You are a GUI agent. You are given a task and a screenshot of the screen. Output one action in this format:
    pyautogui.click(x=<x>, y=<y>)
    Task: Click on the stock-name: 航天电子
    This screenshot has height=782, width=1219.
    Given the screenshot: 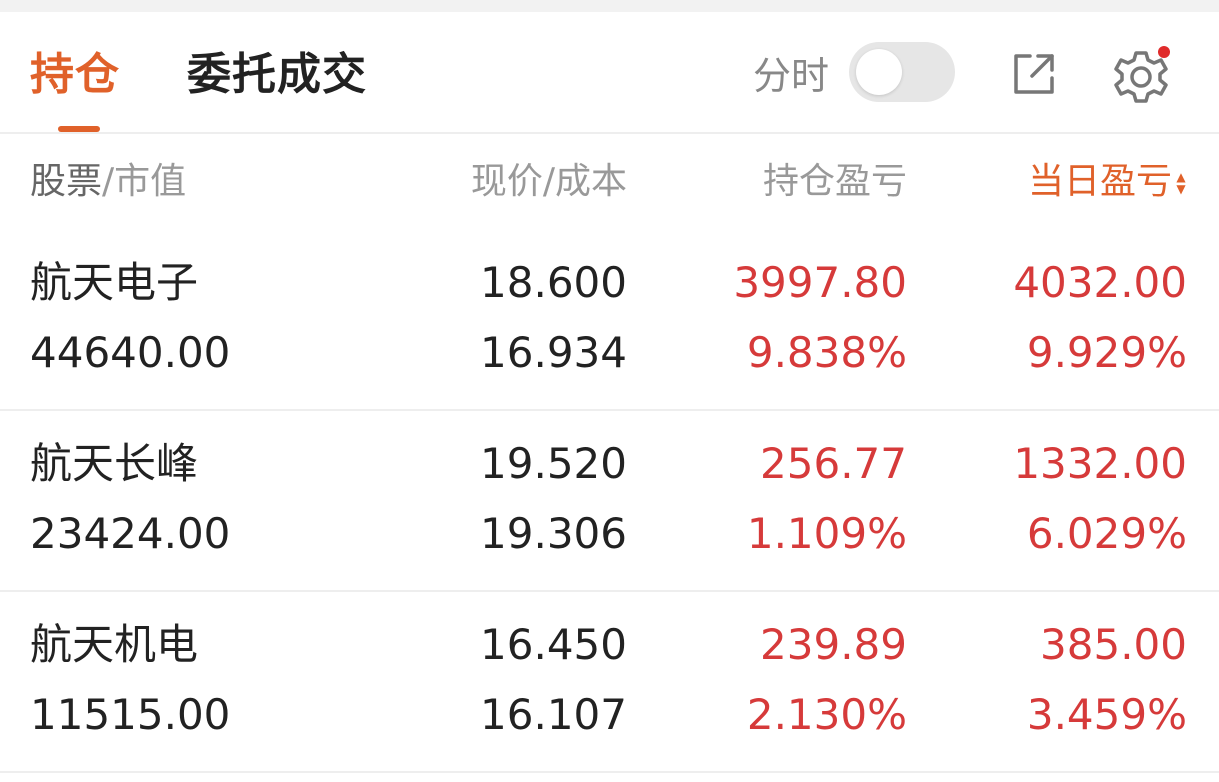 What is the action you would take?
    pyautogui.click(x=114, y=282)
    